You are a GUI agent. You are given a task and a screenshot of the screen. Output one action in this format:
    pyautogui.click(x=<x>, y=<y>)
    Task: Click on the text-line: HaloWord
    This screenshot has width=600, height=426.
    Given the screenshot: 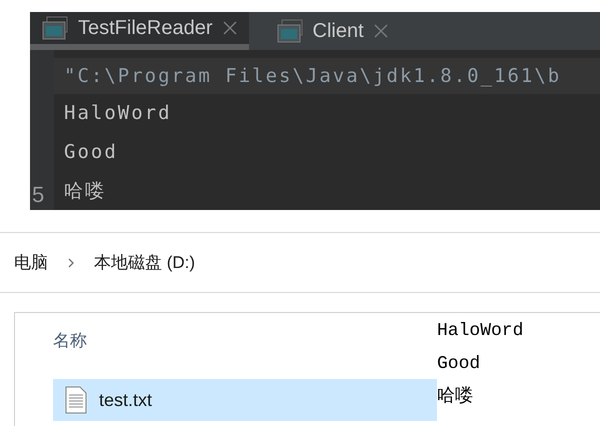 What is the action you would take?
    pyautogui.click(x=480, y=331)
    